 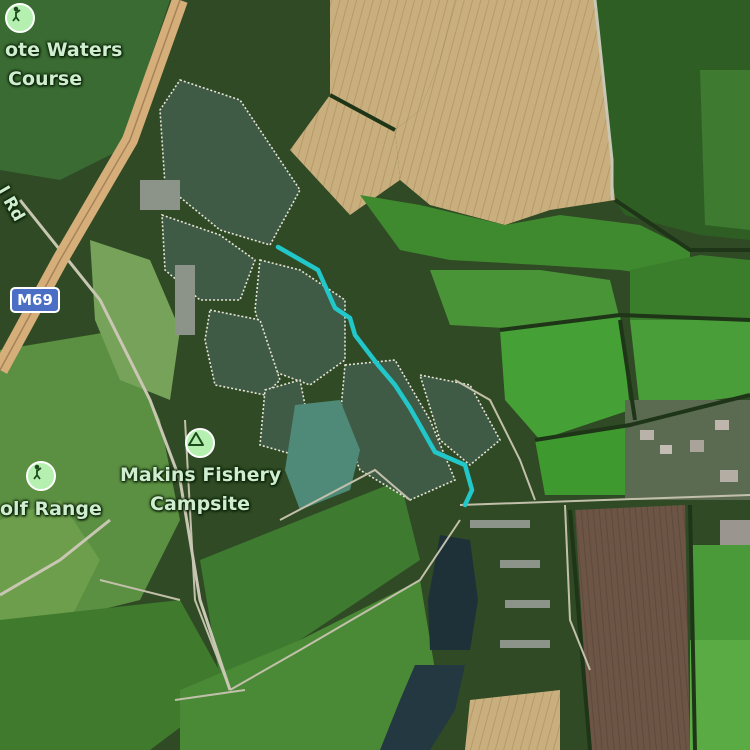 What do you see at coordinates (51, 509) in the screenshot?
I see `golf-range-label: olf Range` at bounding box center [51, 509].